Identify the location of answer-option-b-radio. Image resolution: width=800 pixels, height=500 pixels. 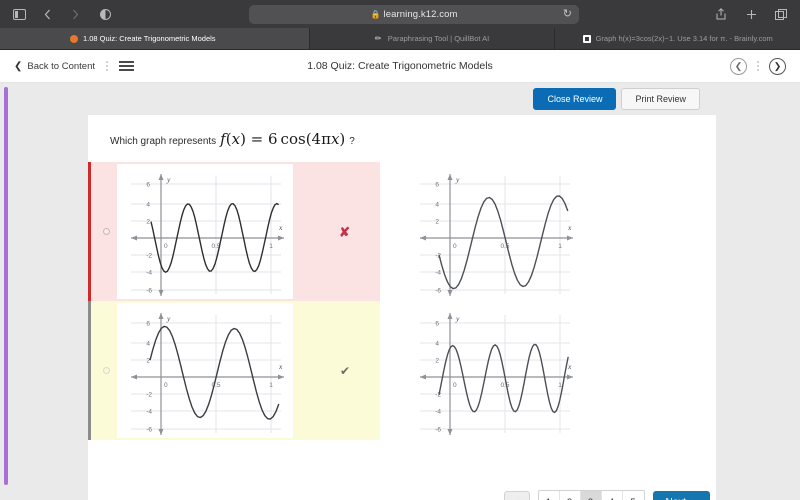
(395, 231).